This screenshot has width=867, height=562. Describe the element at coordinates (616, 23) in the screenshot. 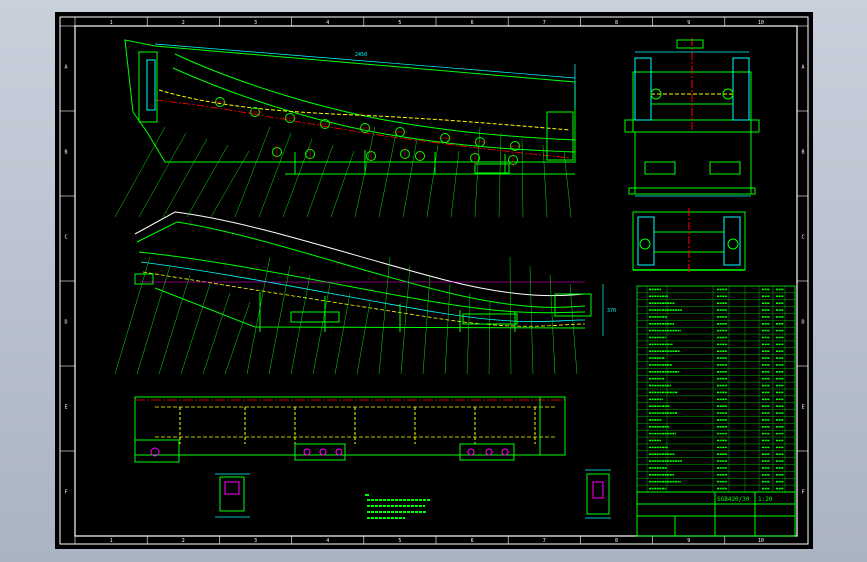

I see `zone-label-top: 8` at that location.